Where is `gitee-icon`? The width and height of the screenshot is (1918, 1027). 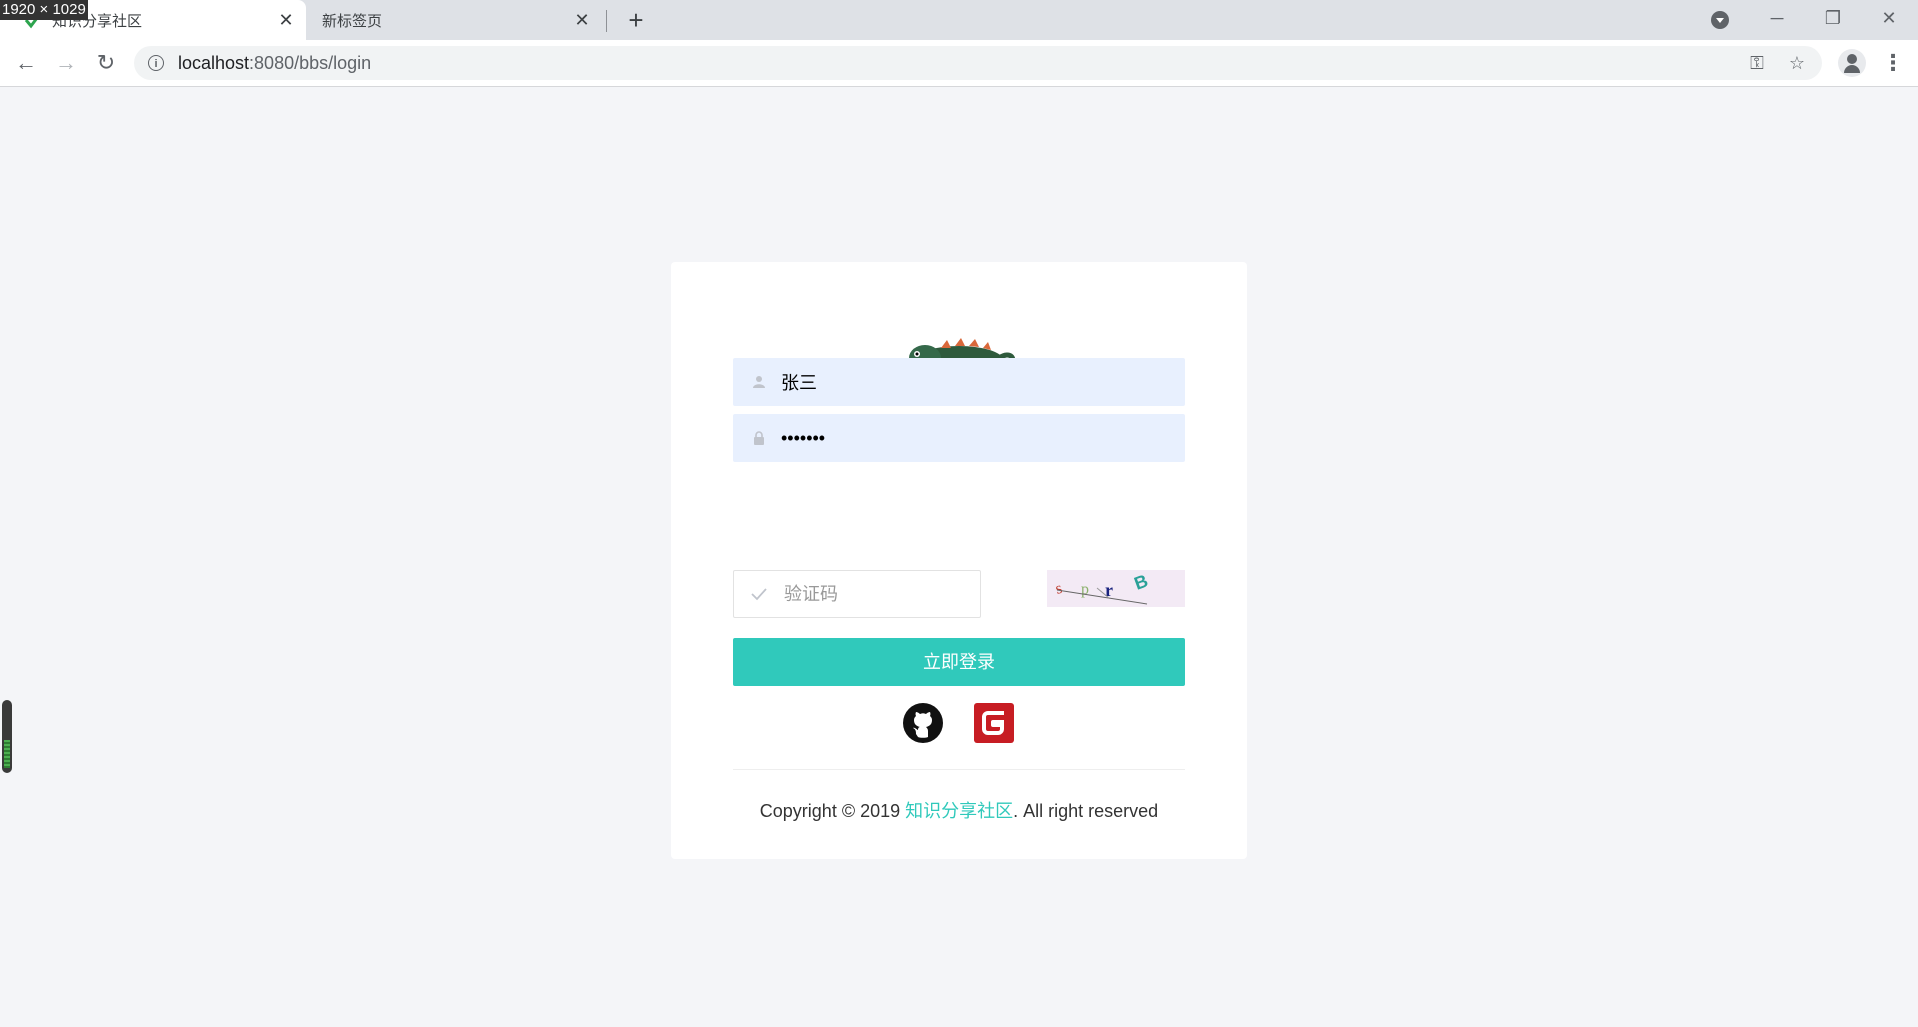
gitee-icon is located at coordinates (994, 723).